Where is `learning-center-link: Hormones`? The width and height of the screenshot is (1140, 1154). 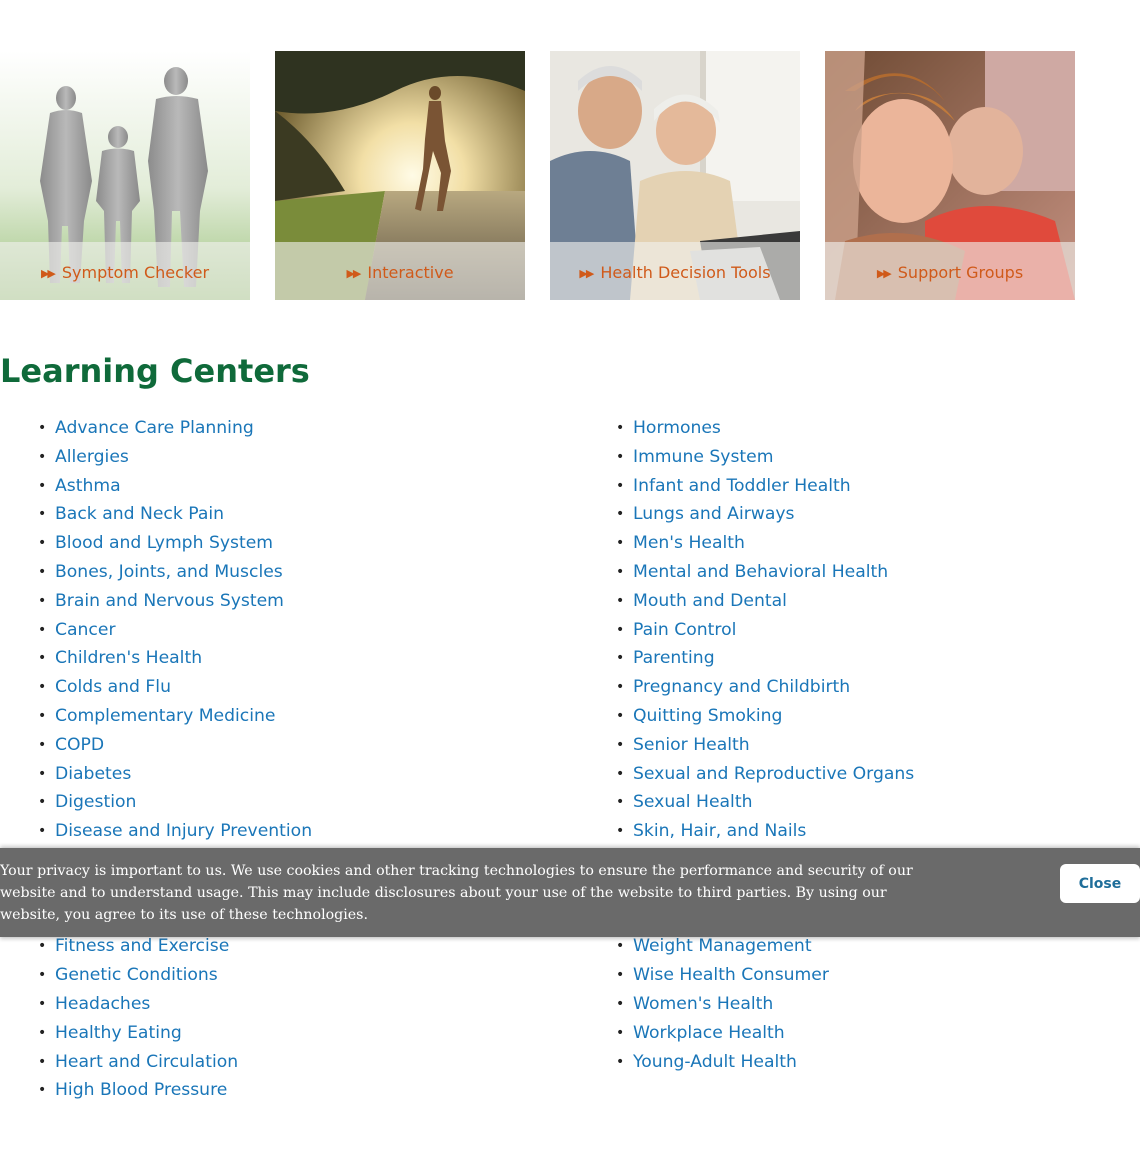
learning-center-link: Hormones is located at coordinates (677, 428).